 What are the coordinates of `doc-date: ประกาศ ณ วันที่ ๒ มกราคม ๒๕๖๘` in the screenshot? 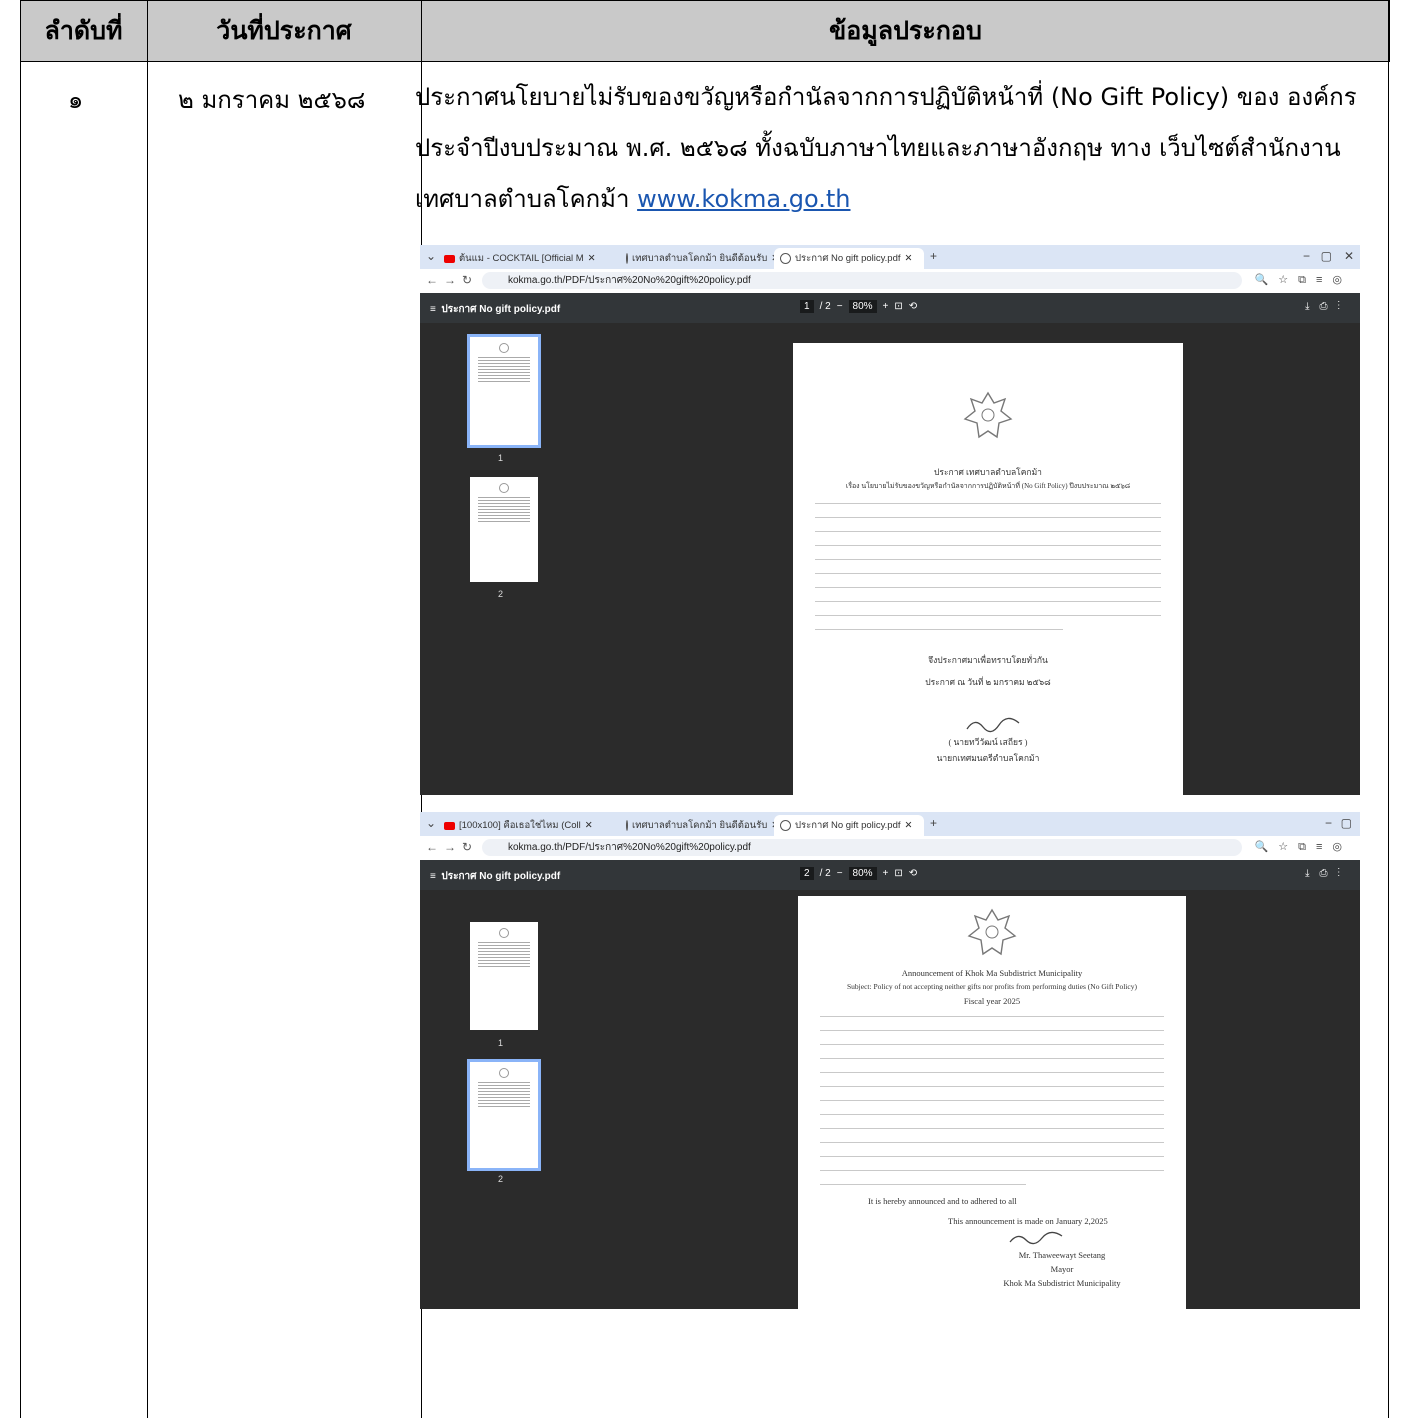 It's located at (988, 682).